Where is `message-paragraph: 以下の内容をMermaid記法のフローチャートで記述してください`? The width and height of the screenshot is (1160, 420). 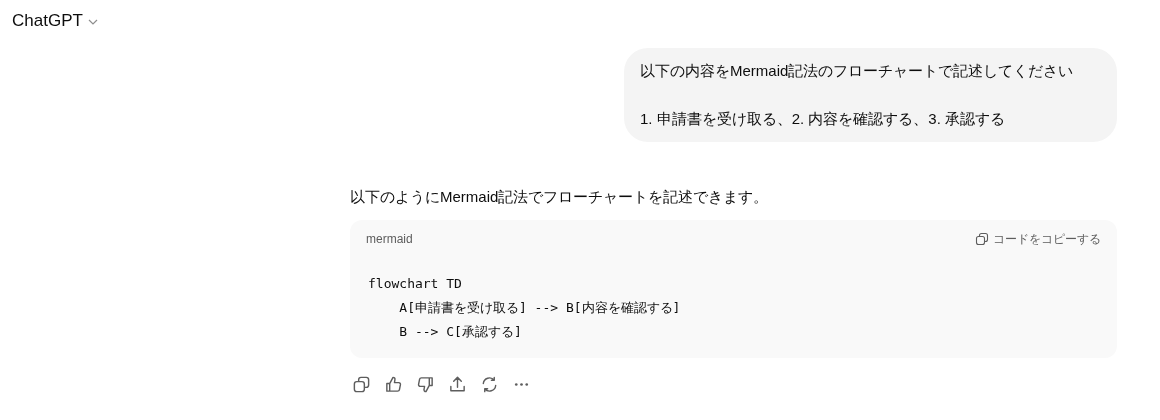
message-paragraph: 以下の内容をMermaid記法のフローチャートで記述してください is located at coordinates (857, 71).